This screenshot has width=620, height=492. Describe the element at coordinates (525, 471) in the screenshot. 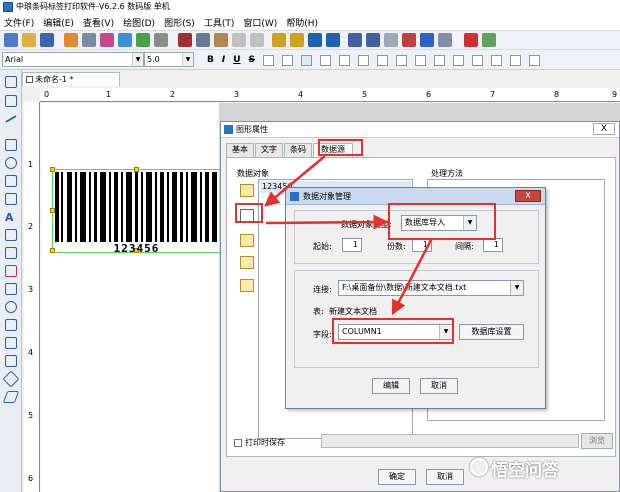

I see `watermark-text: 悟空问答` at that location.